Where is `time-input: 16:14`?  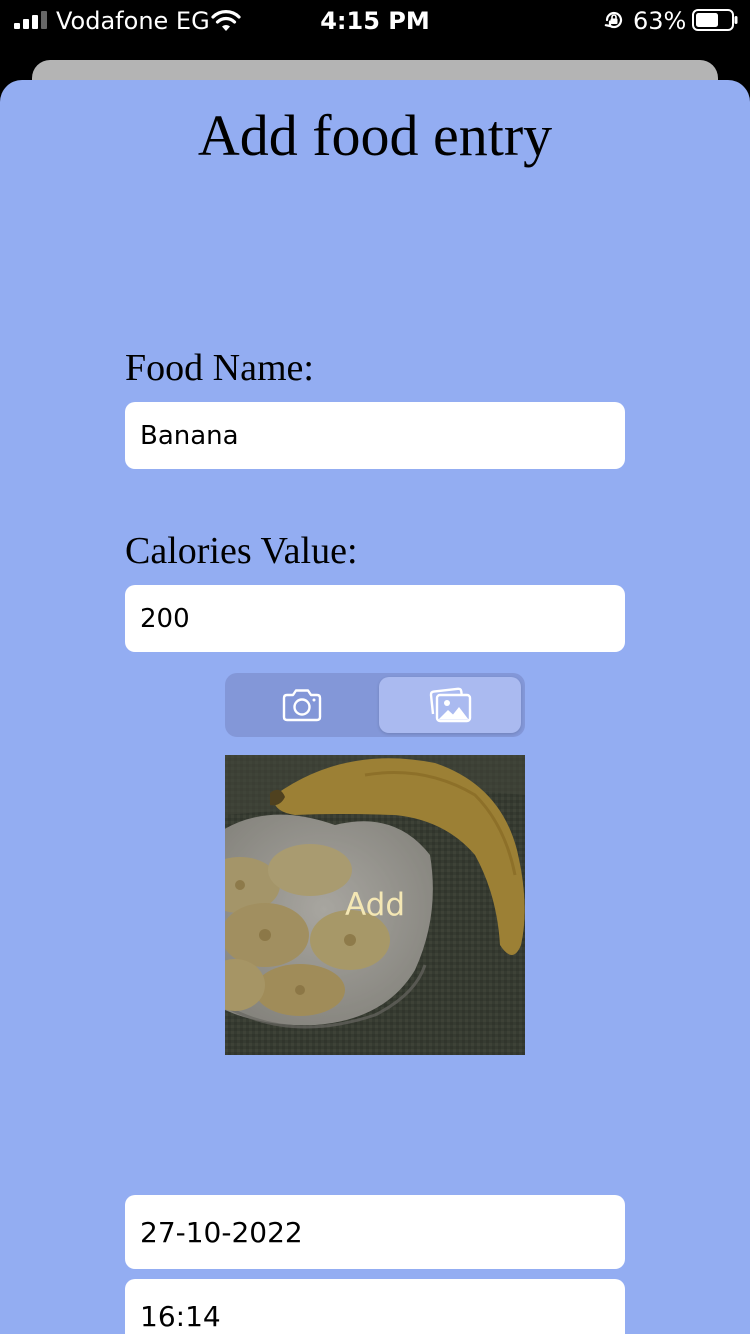 time-input: 16:14 is located at coordinates (375, 1306).